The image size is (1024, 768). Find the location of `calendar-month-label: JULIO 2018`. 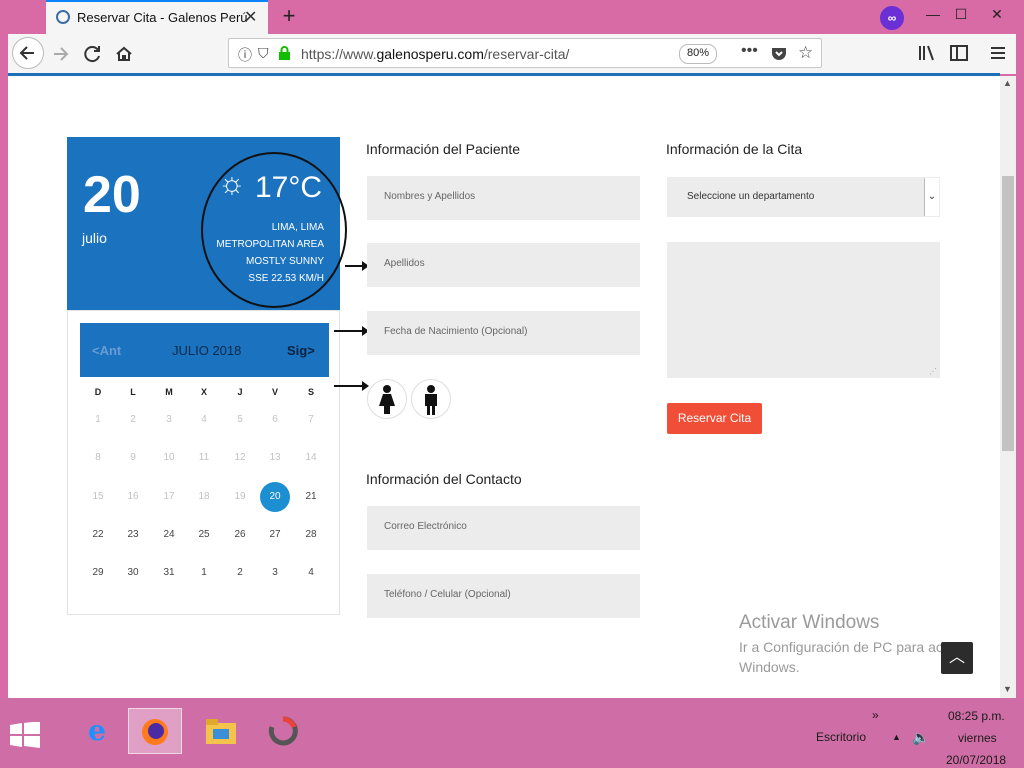

calendar-month-label: JULIO 2018 is located at coordinates (207, 350).